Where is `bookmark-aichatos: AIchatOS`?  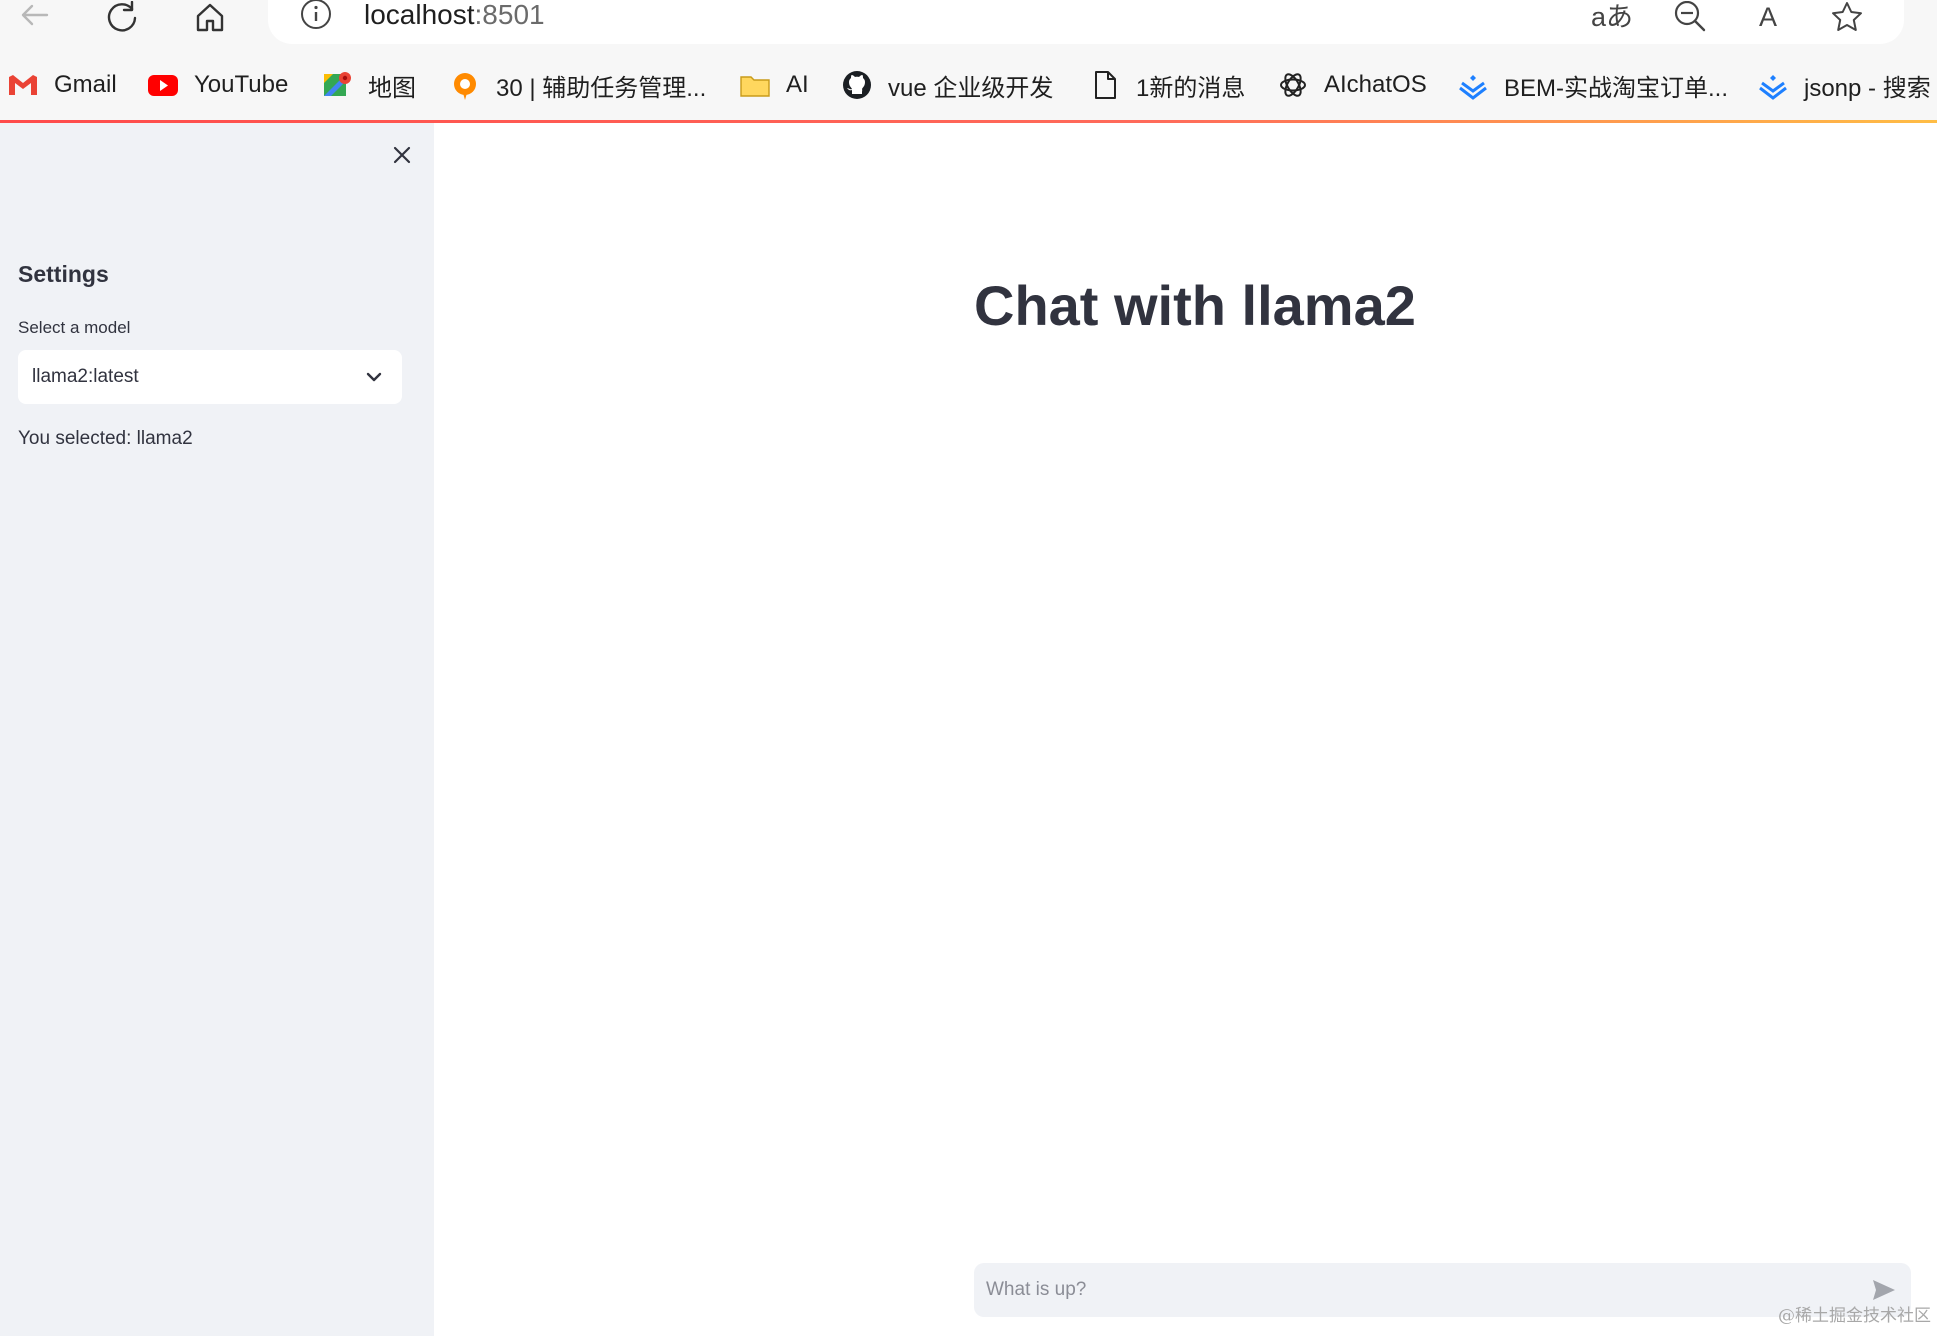
bookmark-aichatos: AIchatOS is located at coordinates (1351, 85).